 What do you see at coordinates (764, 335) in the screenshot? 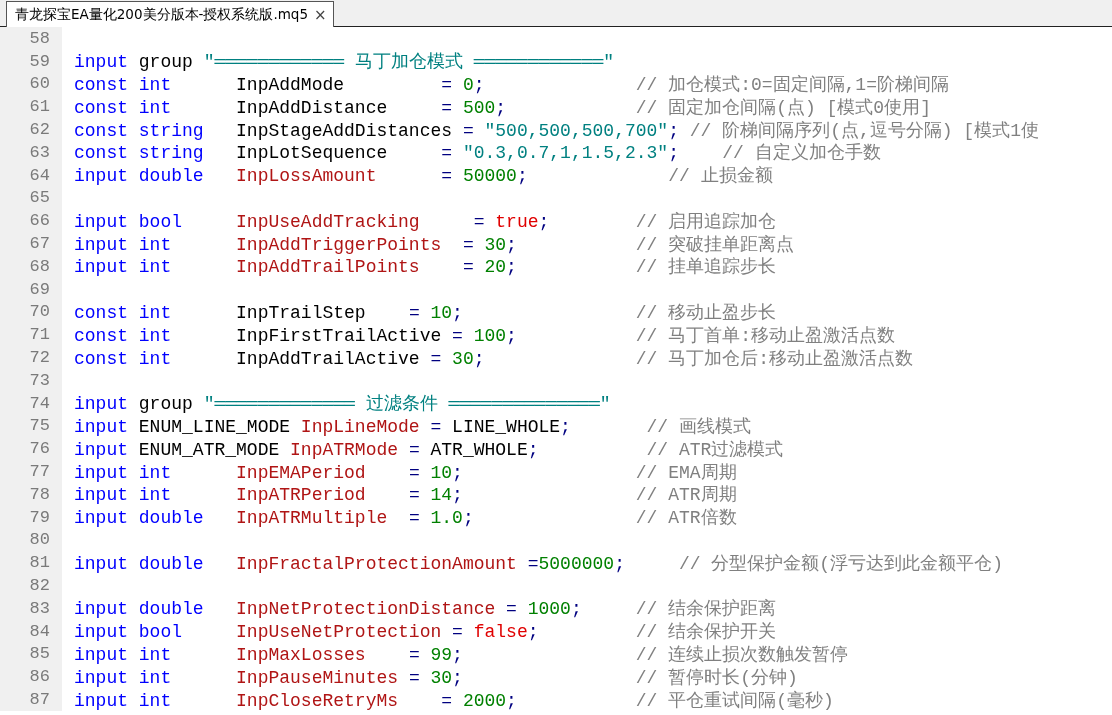
I see `code-comment: // 马丁首单:移动止盈激活点数` at bounding box center [764, 335].